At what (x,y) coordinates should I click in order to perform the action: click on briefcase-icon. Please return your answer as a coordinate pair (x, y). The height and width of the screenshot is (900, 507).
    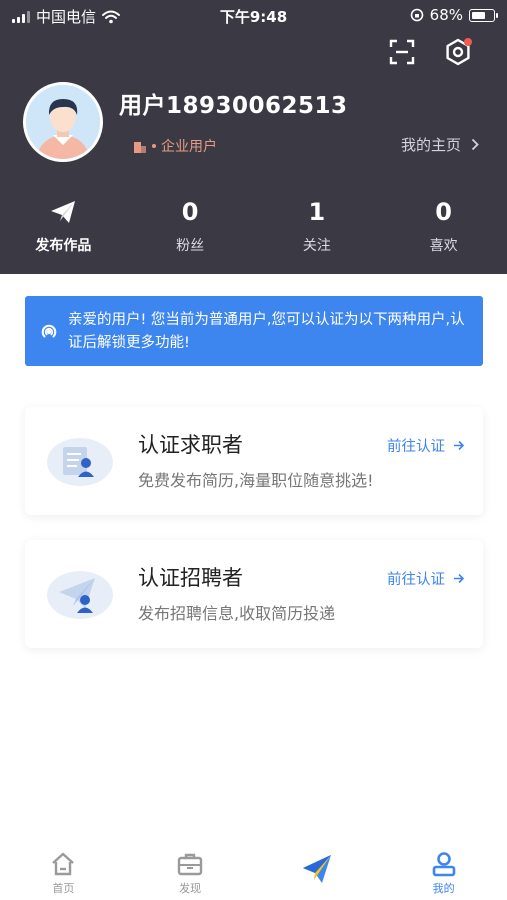
    Looking at the image, I should click on (190, 864).